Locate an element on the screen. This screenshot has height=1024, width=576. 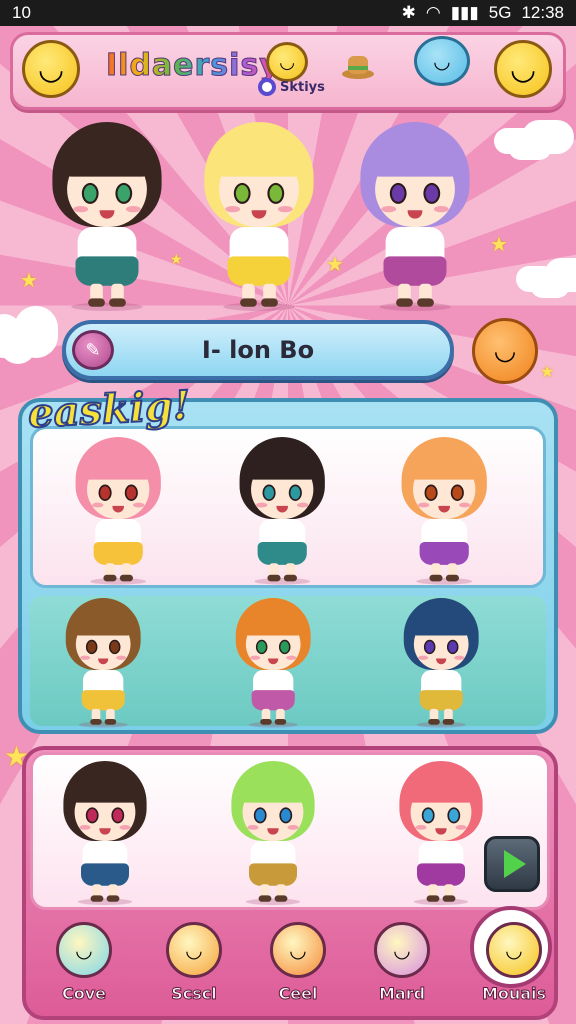
cloud-decoration is located at coordinates (18, 342).